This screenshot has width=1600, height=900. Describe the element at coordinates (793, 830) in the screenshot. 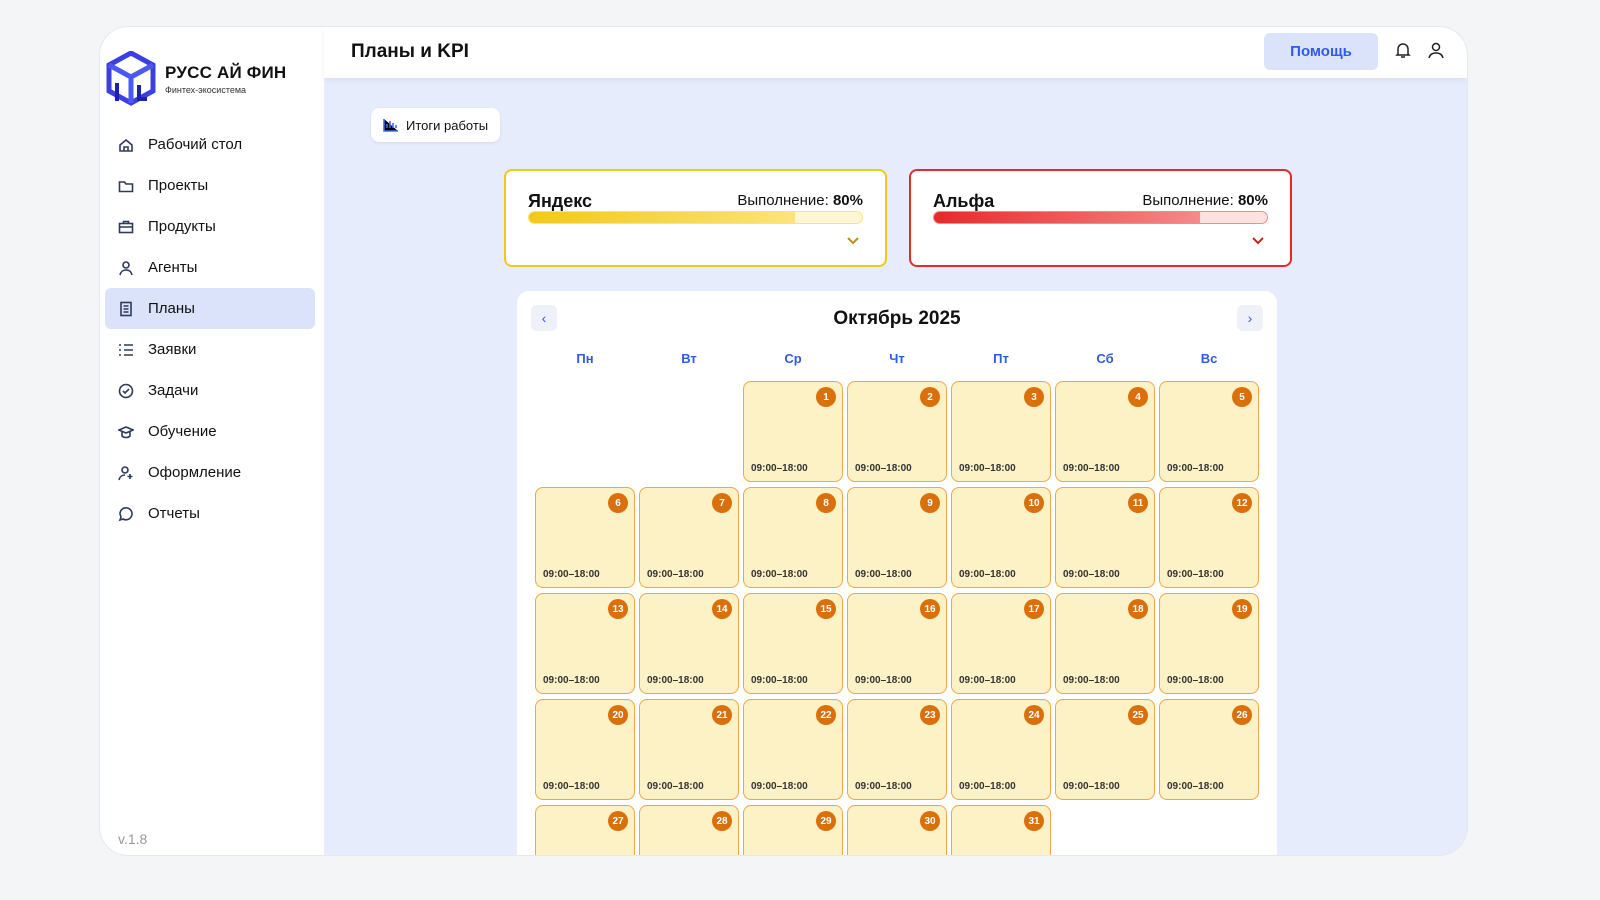

I see `calendar-day: 29` at that location.